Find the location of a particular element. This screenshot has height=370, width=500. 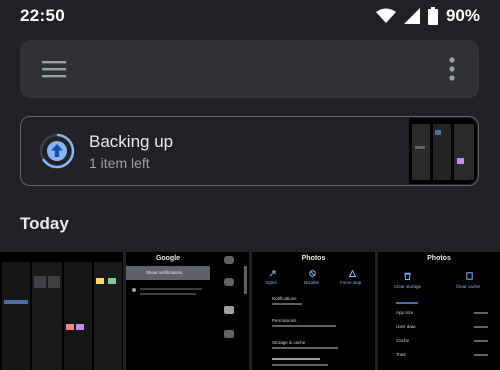

status-bar: 22:50 90% is located at coordinates (250, 16).